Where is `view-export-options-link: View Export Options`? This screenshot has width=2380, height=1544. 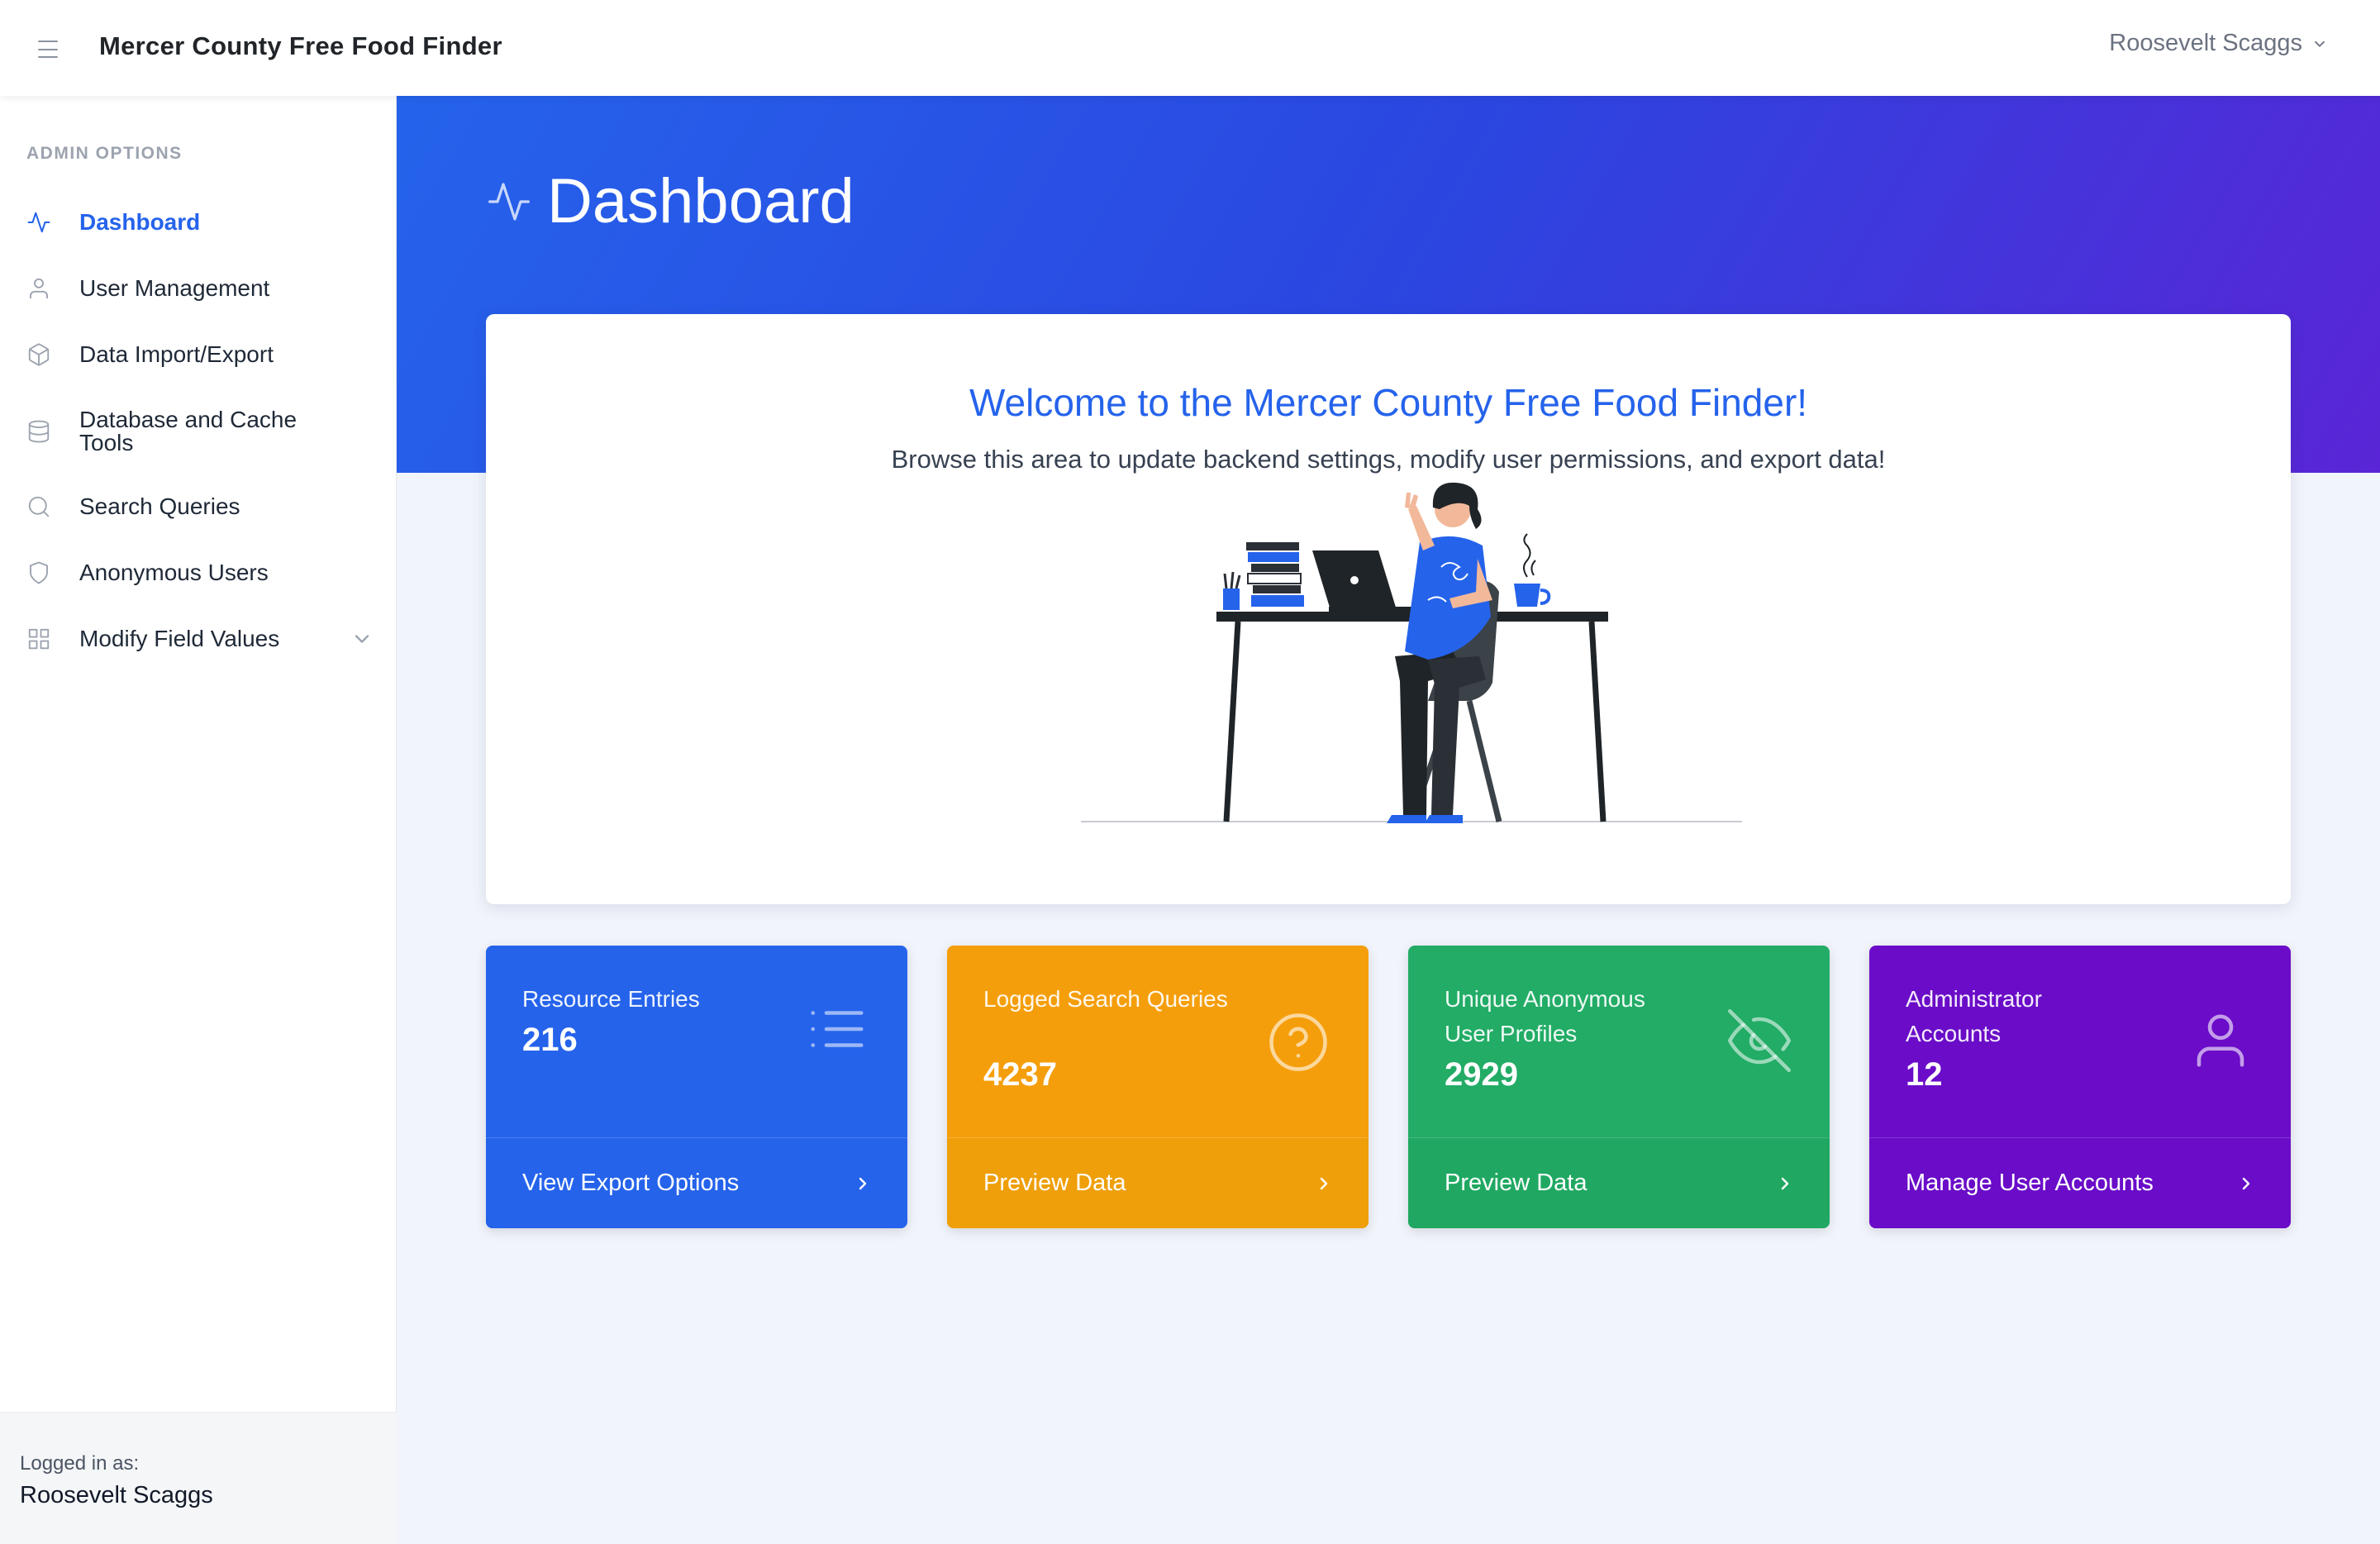
view-export-options-link: View Export Options is located at coordinates (696, 1182).